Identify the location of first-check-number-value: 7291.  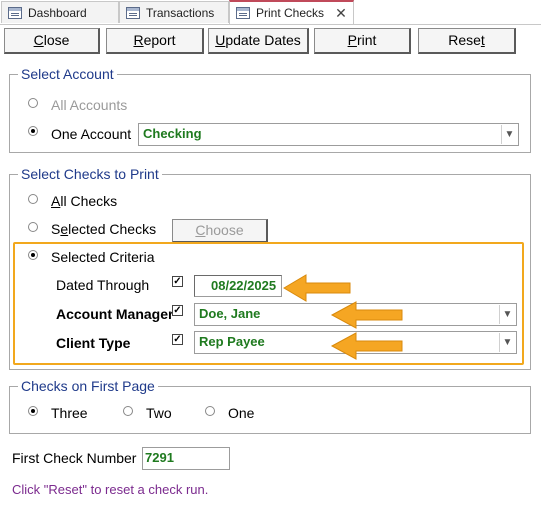
(159, 457).